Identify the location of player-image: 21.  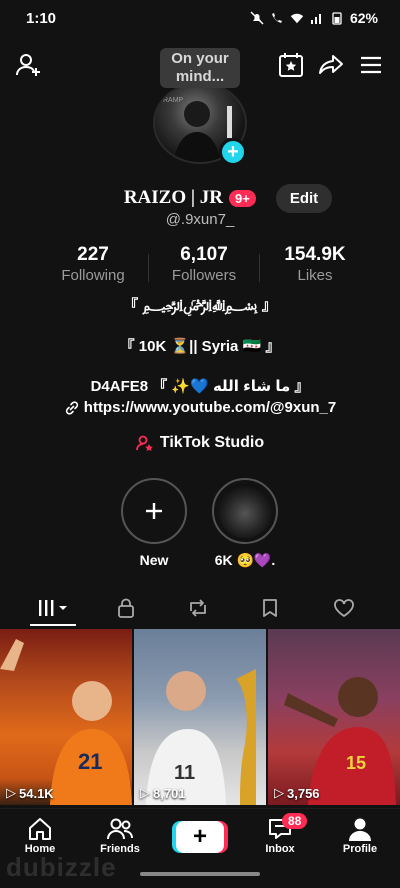
(66, 722).